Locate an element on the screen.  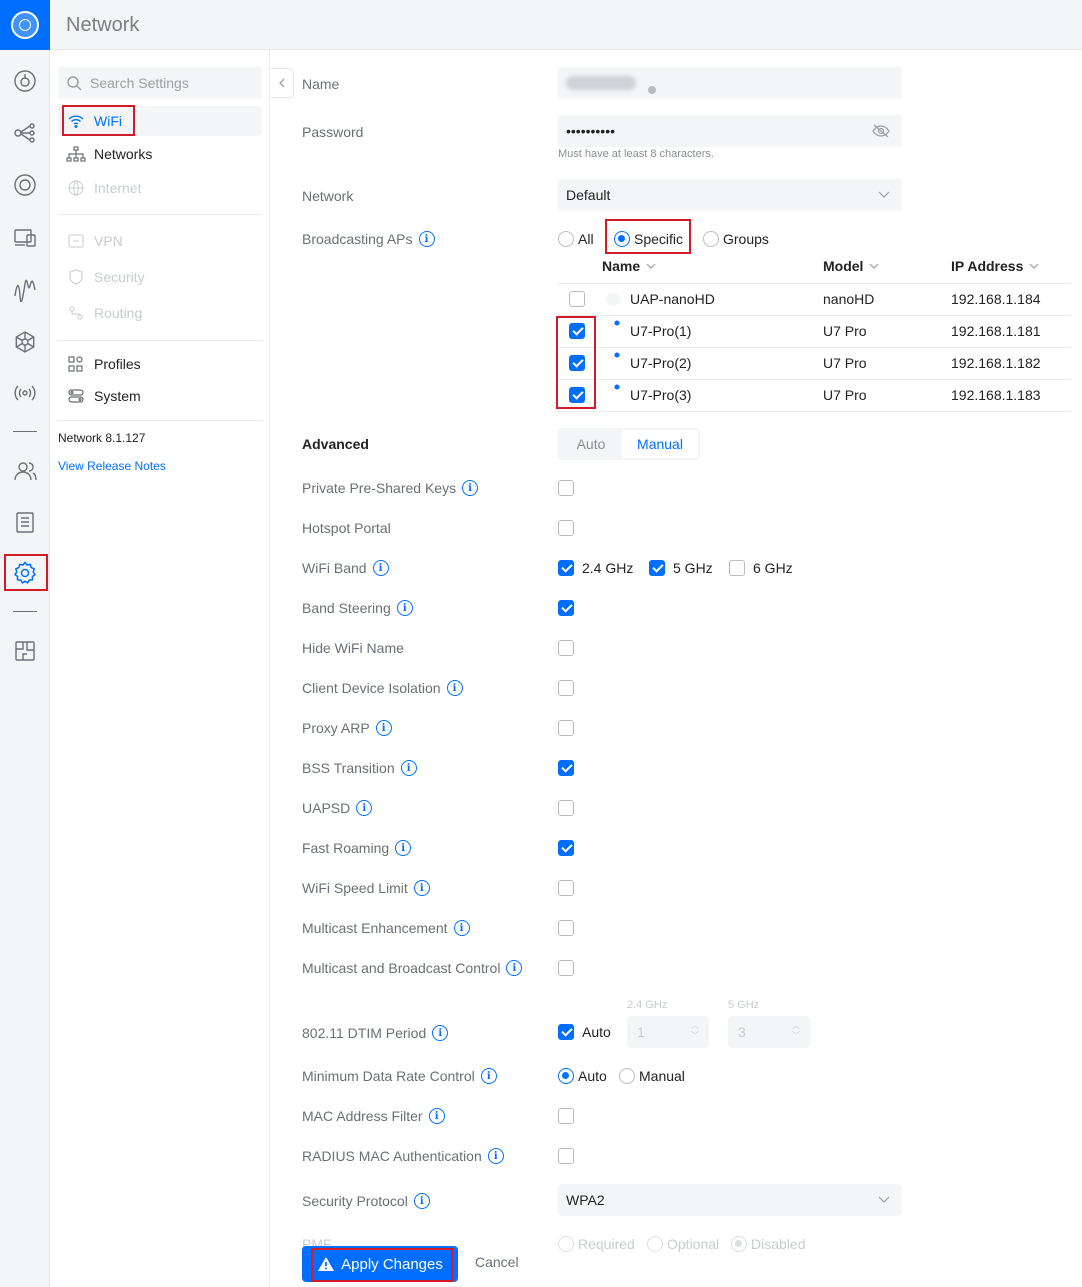
uapsd-checkbox is located at coordinates (566, 808).